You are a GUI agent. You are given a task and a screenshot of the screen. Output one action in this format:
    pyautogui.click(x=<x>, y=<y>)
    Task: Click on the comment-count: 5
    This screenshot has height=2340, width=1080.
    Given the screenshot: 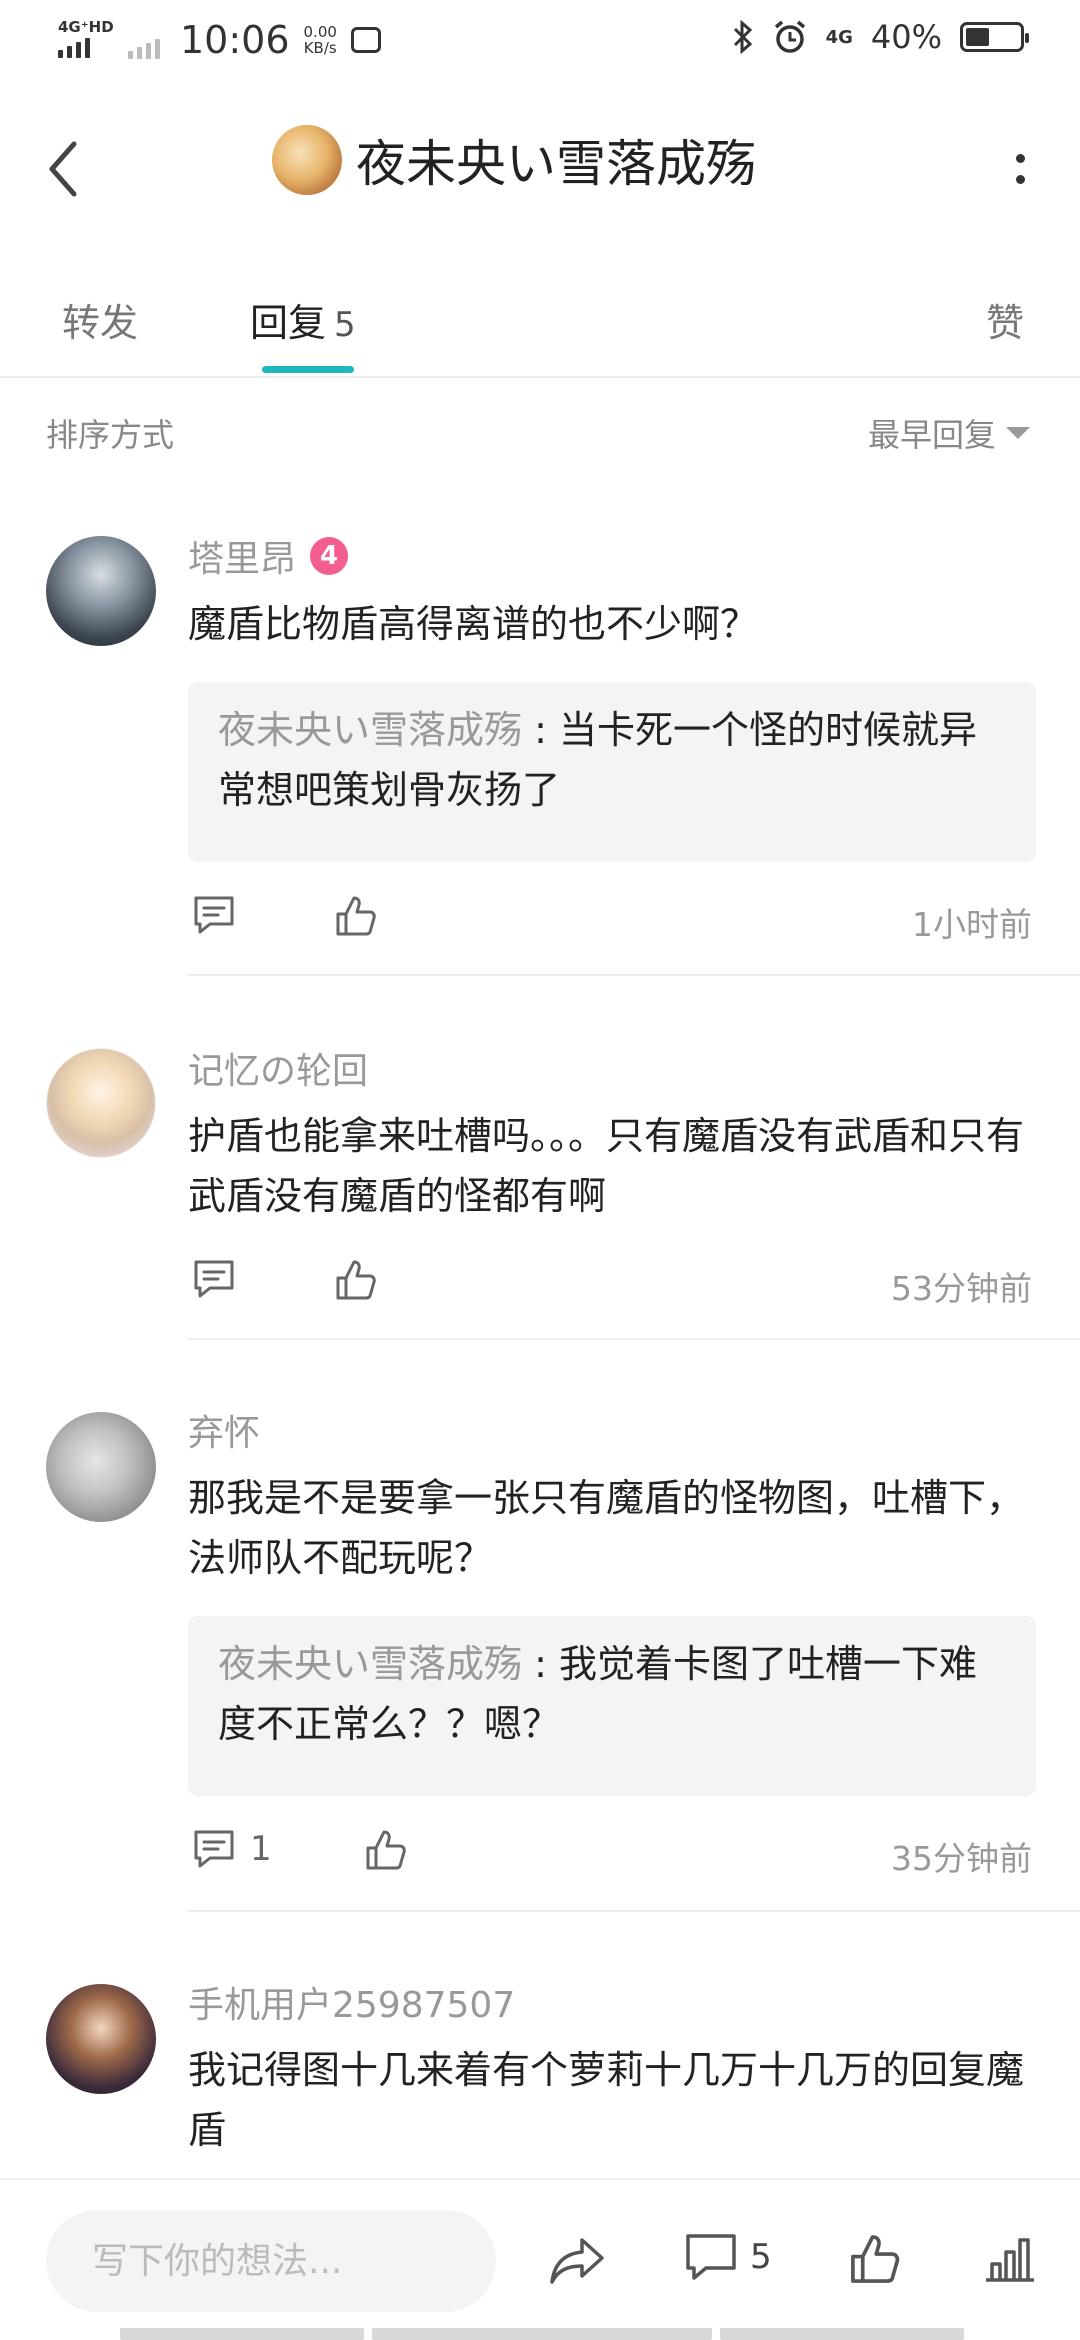 What is the action you would take?
    pyautogui.click(x=761, y=2257)
    